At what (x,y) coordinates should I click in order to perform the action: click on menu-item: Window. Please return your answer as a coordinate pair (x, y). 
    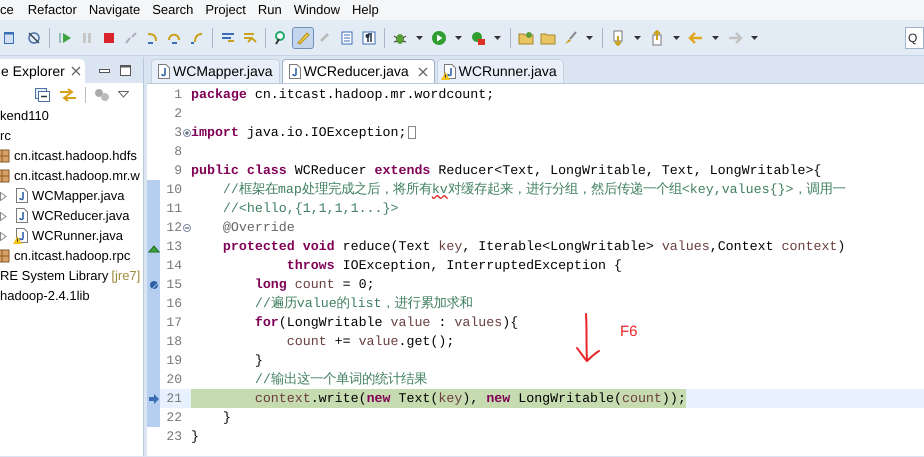
    Looking at the image, I should click on (317, 10).